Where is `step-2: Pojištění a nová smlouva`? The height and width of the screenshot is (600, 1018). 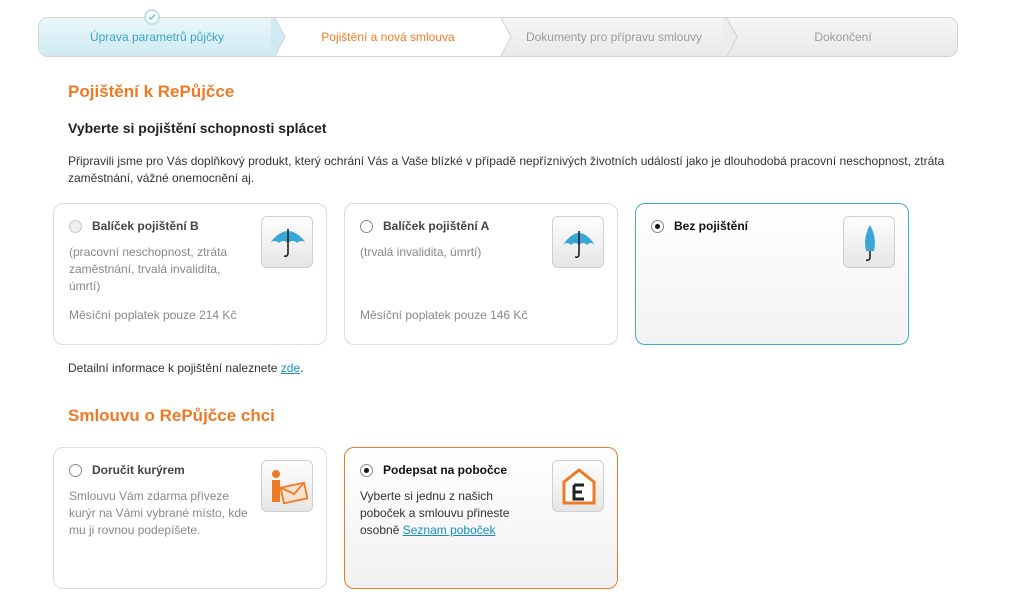
step-2: Pojištění a nová smlouva is located at coordinates (388, 37).